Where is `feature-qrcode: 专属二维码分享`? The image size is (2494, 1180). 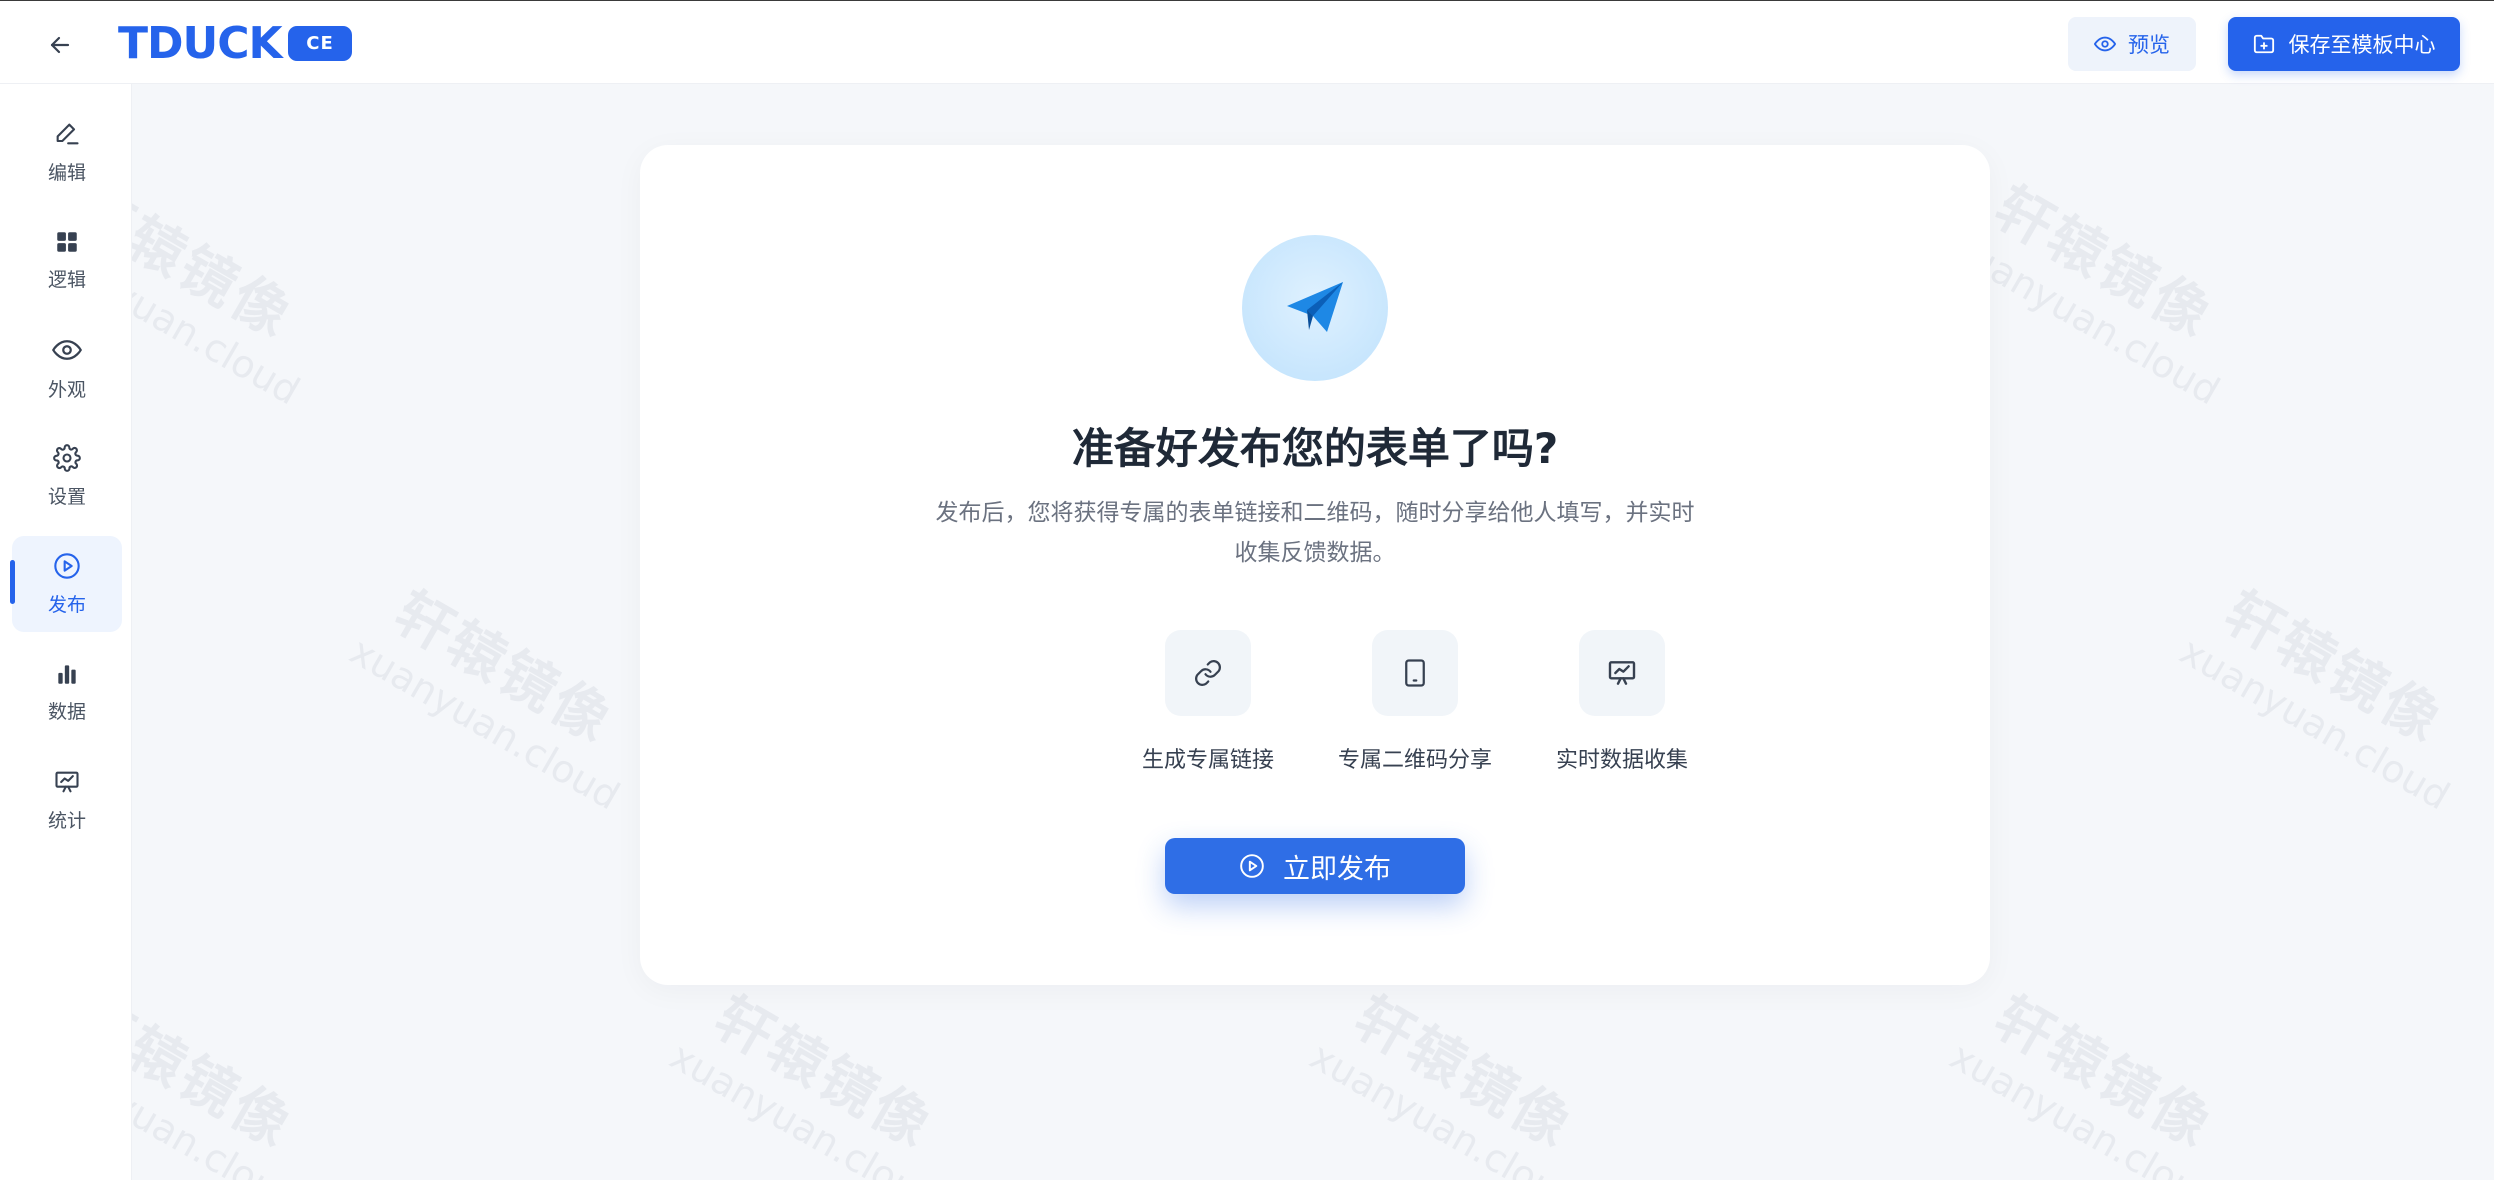 feature-qrcode: 专属二维码分享 is located at coordinates (1415, 705).